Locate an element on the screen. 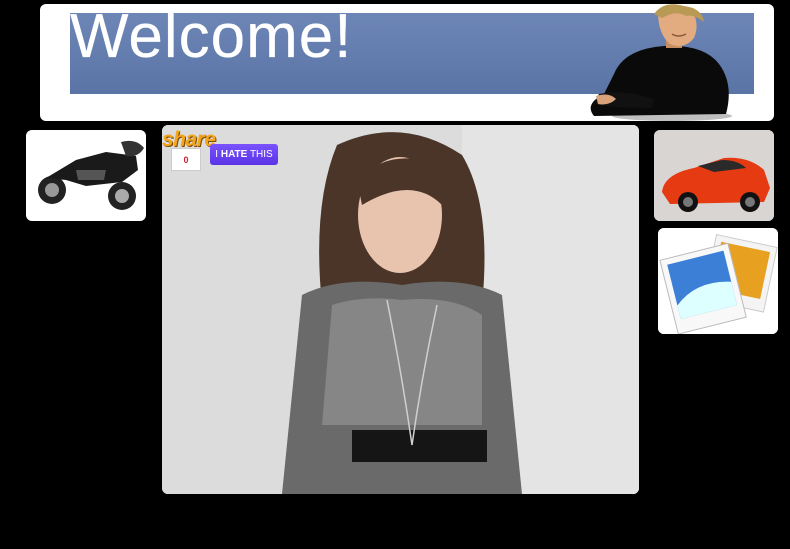 The image size is (790, 549). cartoon-man-illustration is located at coordinates (661, 62).